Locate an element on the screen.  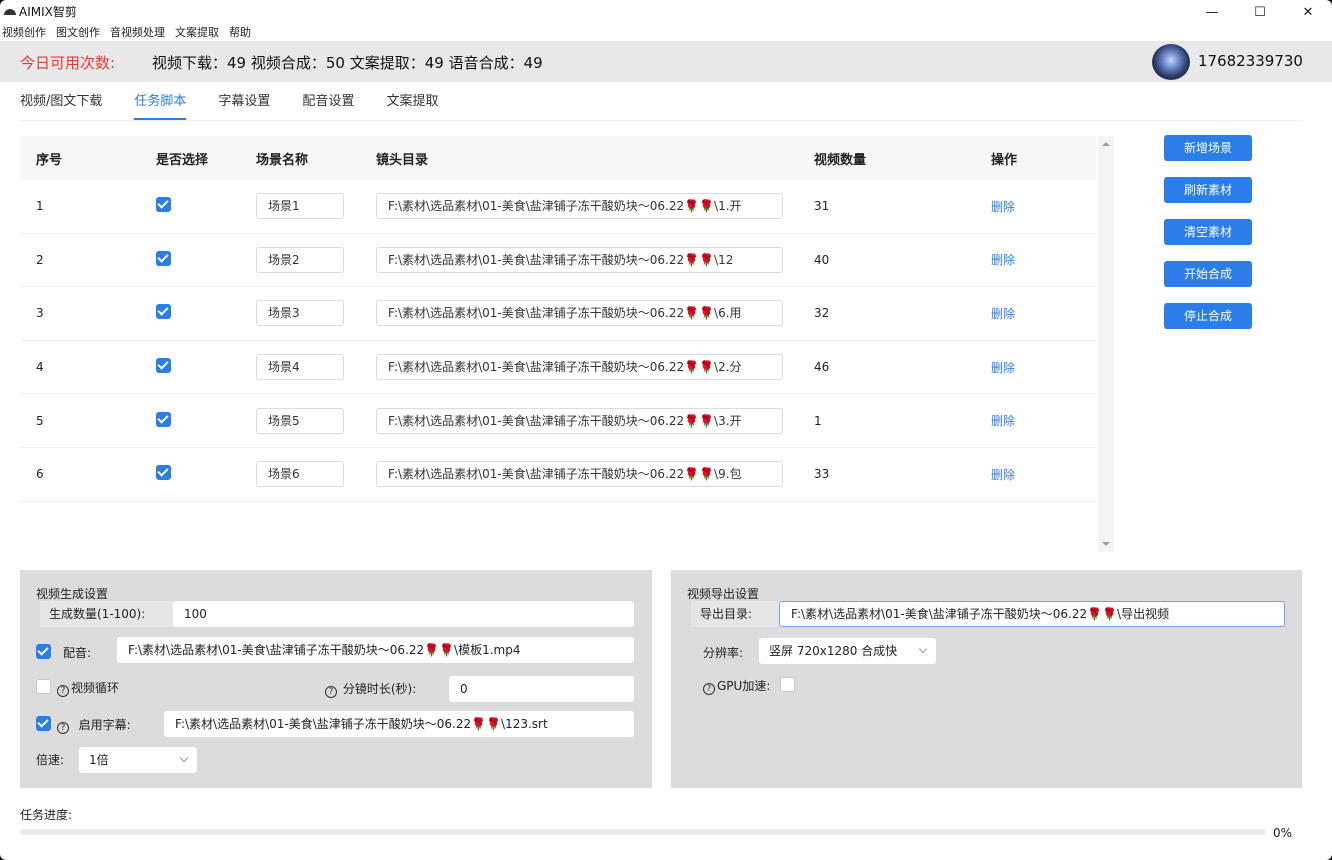
resolution-select: 竖屏 720x1280 合成快 is located at coordinates (847, 651).